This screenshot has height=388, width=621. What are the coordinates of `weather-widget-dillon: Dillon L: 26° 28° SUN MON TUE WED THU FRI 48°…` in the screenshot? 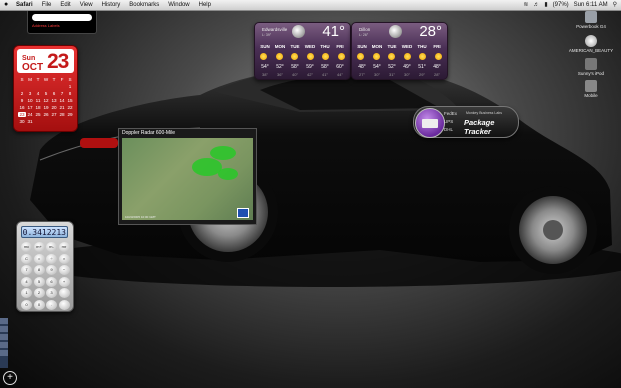 It's located at (399, 51).